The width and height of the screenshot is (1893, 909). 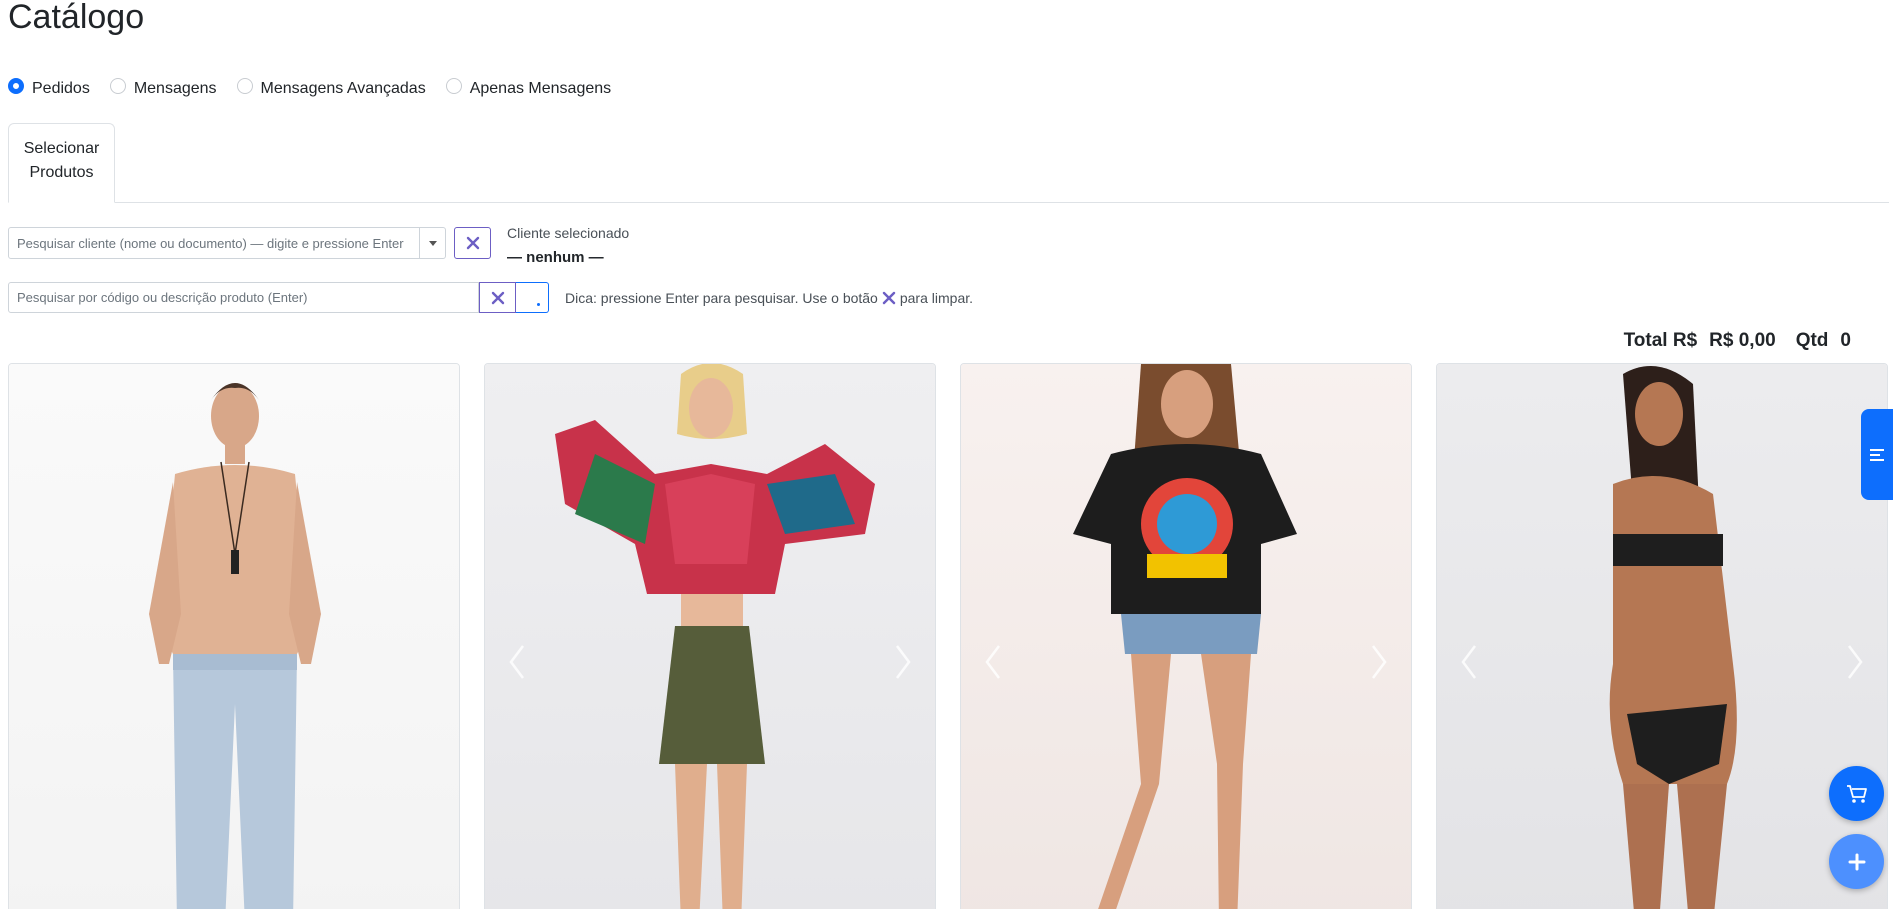 I want to click on tabs-divider, so click(x=948, y=202).